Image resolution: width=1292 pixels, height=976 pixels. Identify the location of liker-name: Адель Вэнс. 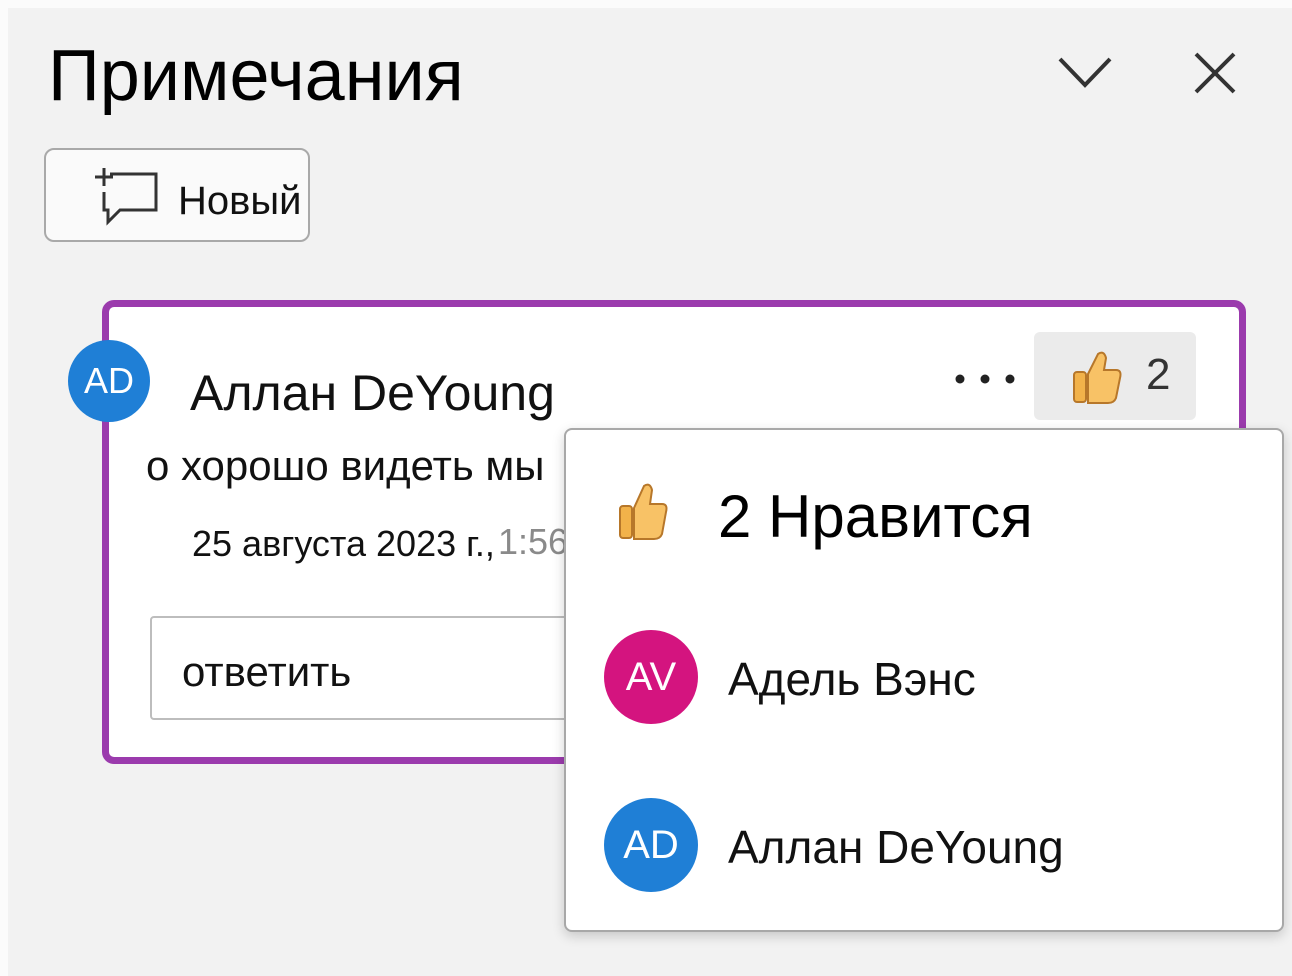
(852, 679).